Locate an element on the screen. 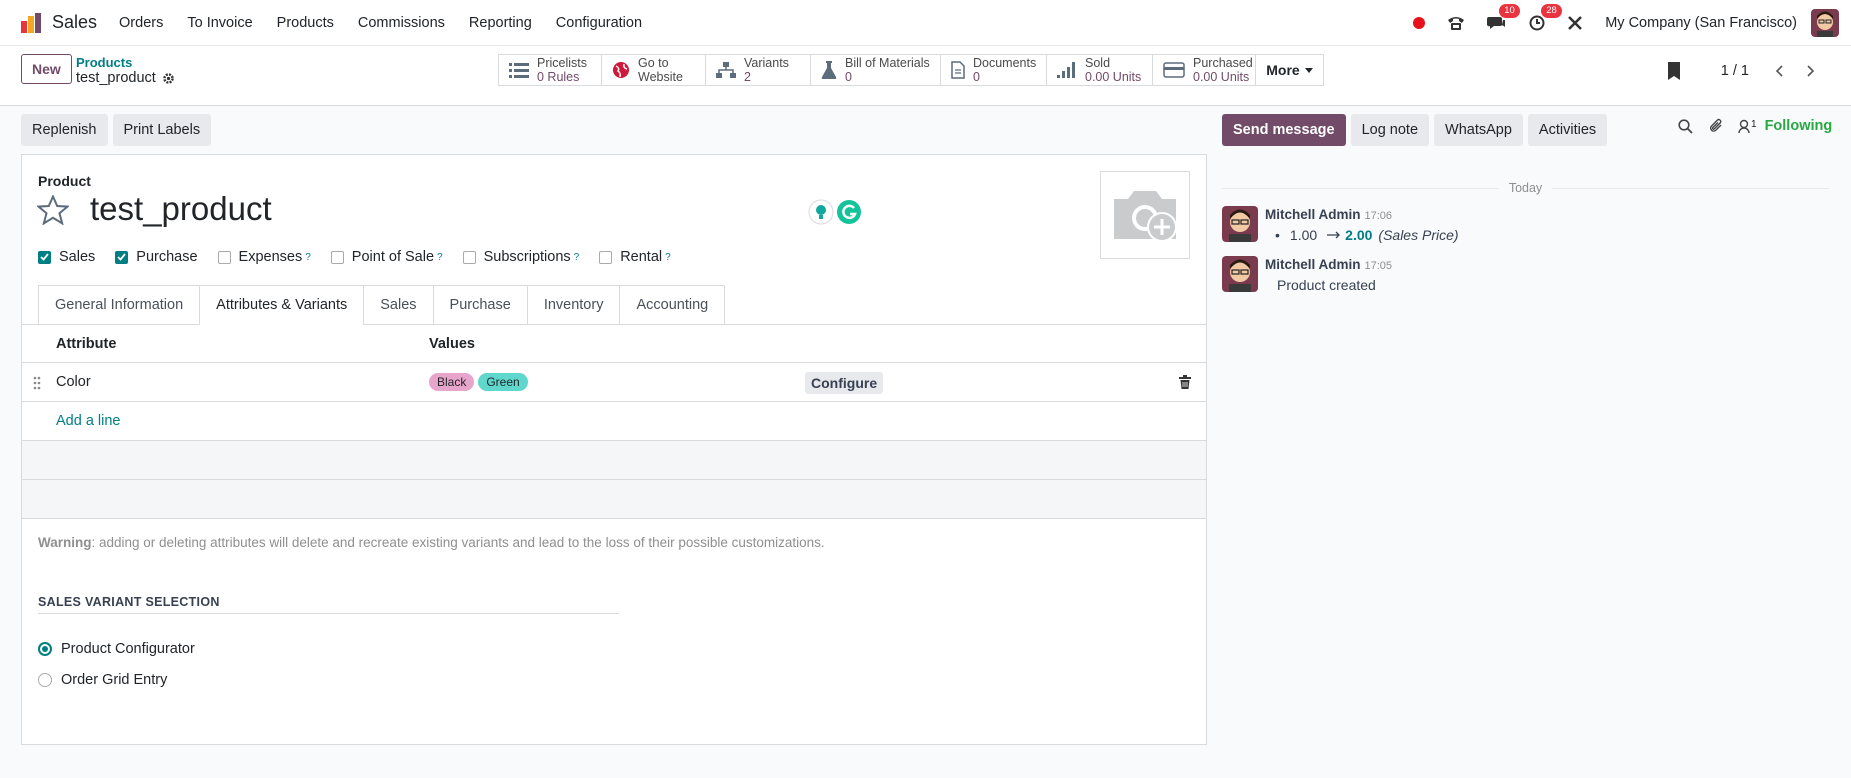 The image size is (1851, 778). activities-button: Activities is located at coordinates (1567, 130).